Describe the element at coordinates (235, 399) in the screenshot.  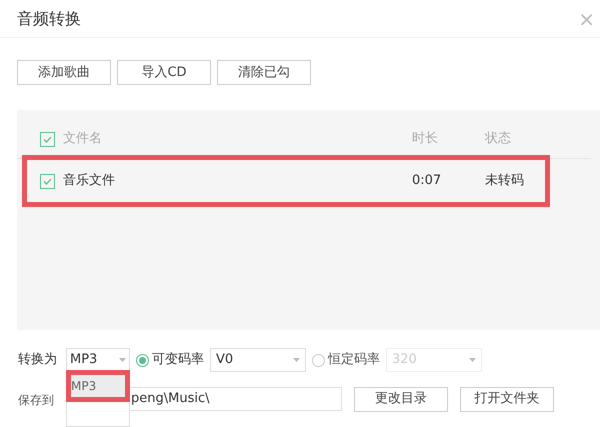
I see `path-field: peng\Music\` at that location.